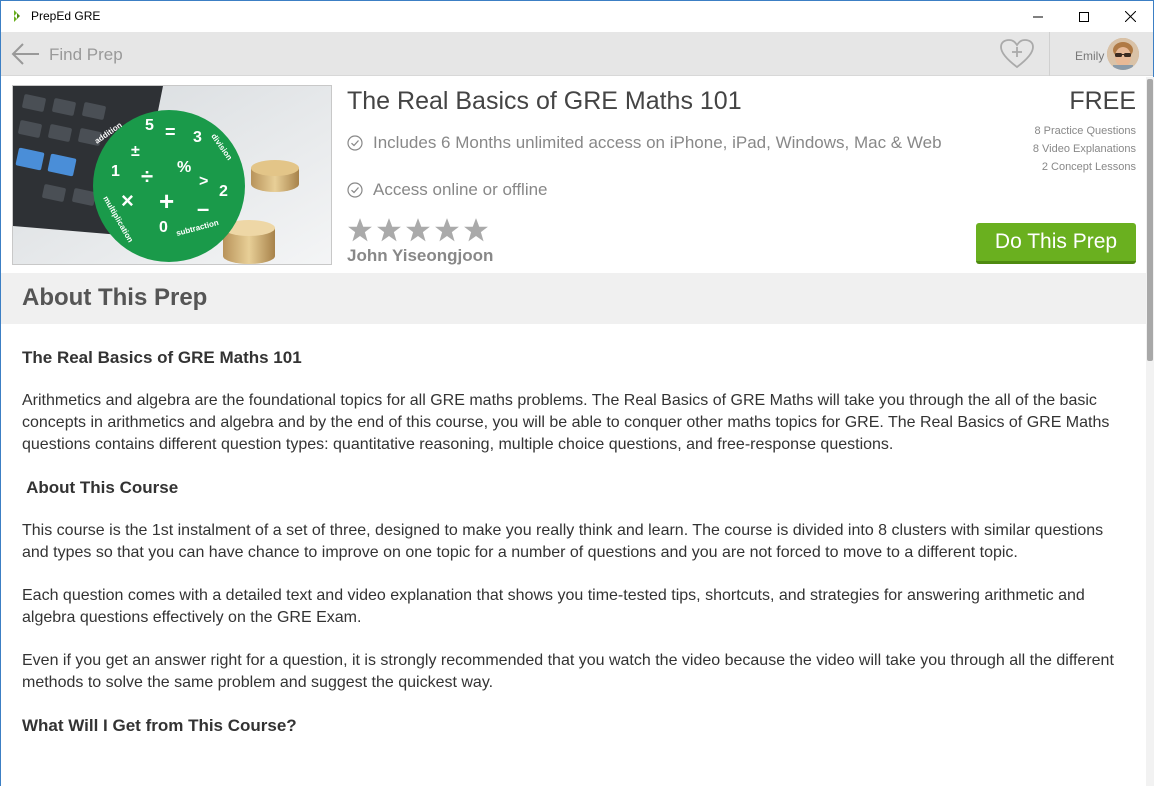  Describe the element at coordinates (460, 189) in the screenshot. I see `feature-text: Access online or offline` at that location.